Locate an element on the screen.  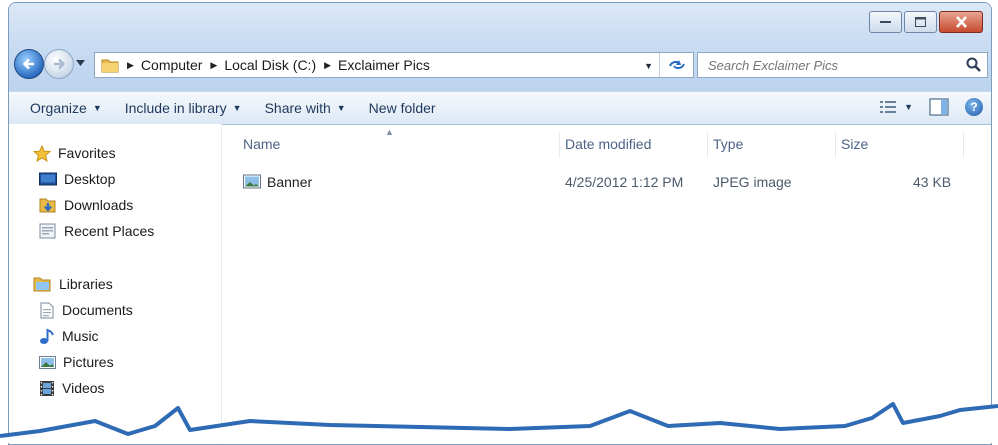
sort-arrow-icon: ▲ is located at coordinates (389, 132).